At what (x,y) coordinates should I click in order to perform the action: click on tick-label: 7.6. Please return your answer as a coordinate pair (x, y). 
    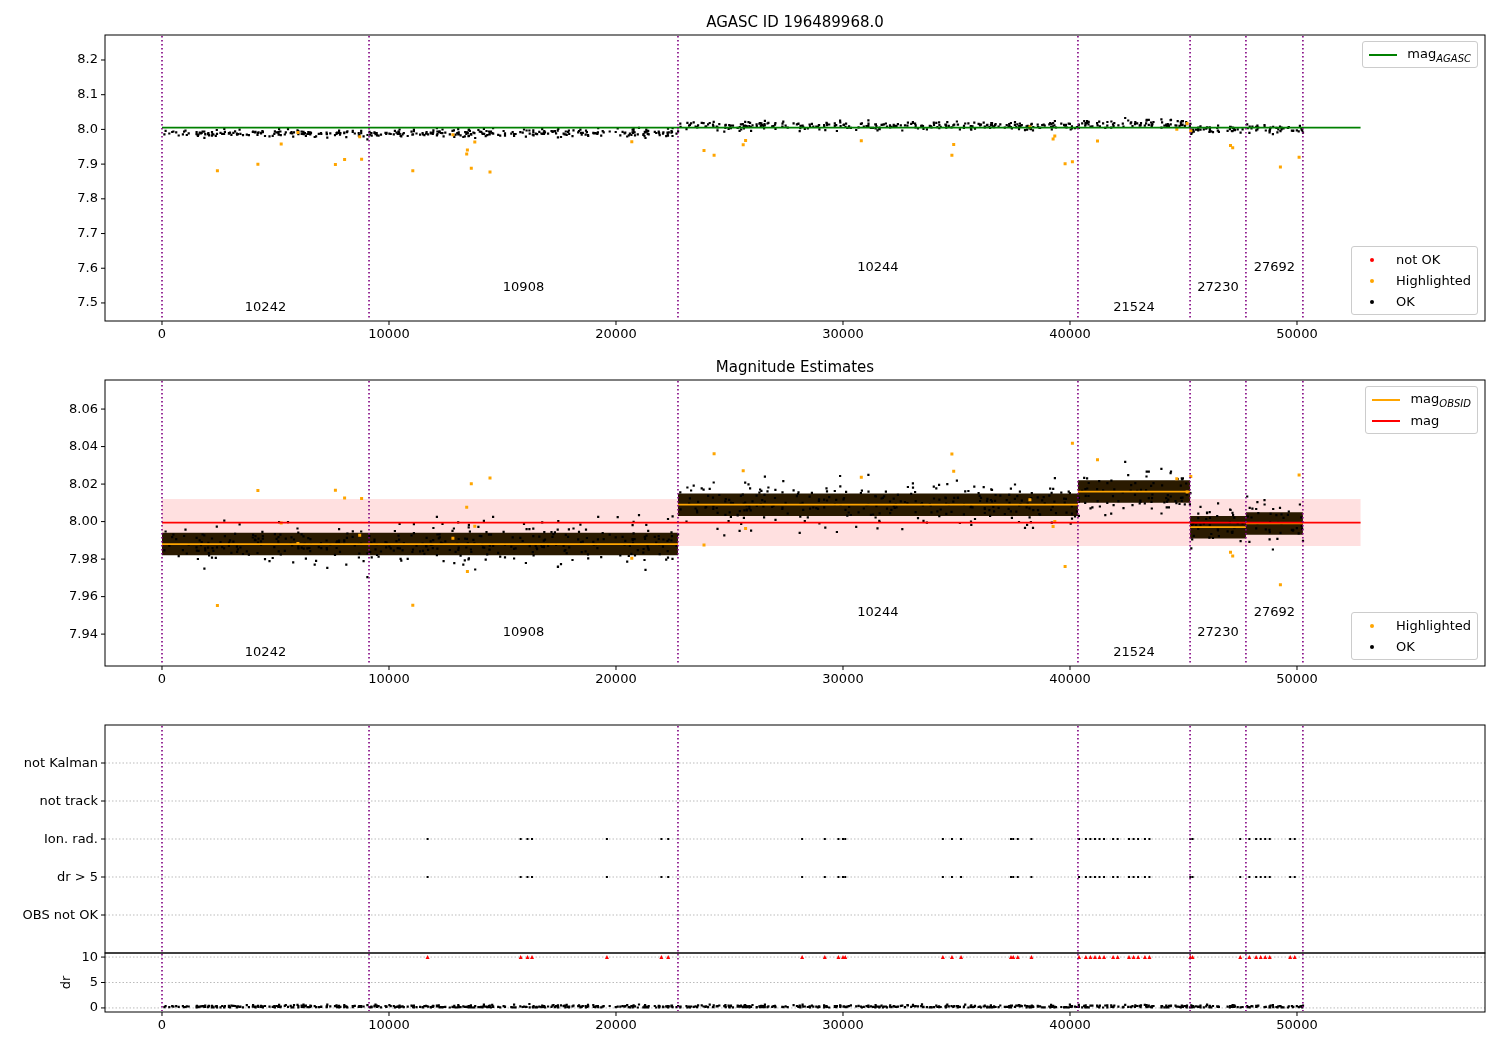
    Looking at the image, I should click on (87, 267).